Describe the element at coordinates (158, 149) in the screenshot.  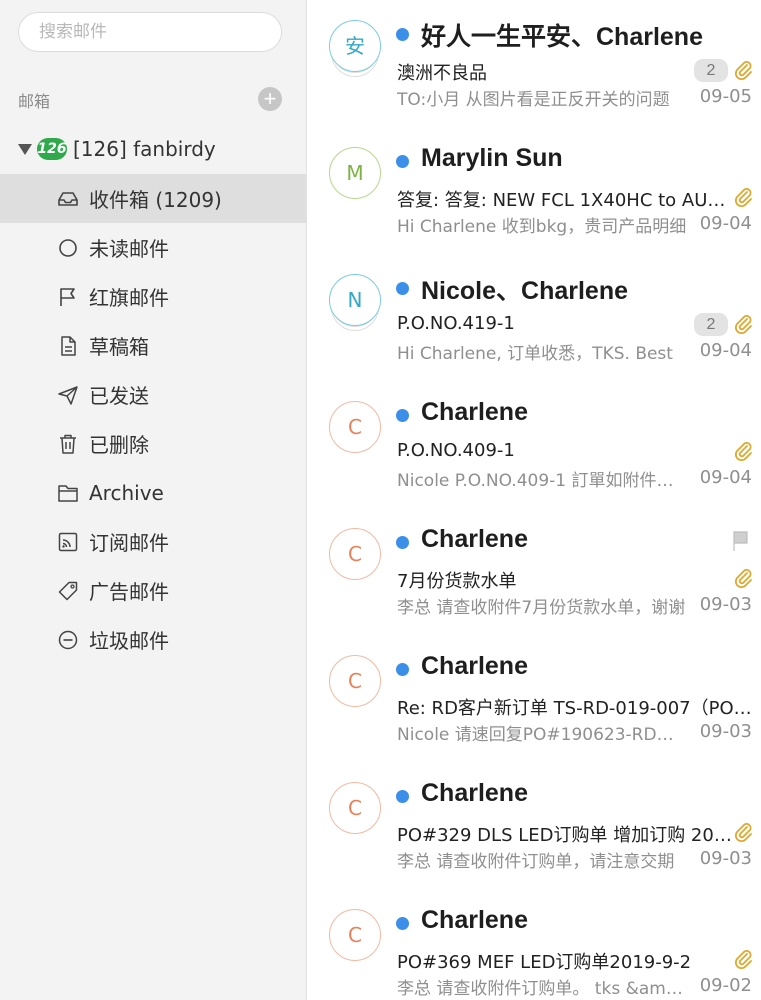
I see `account-row: 126 [126] fanbirdy` at that location.